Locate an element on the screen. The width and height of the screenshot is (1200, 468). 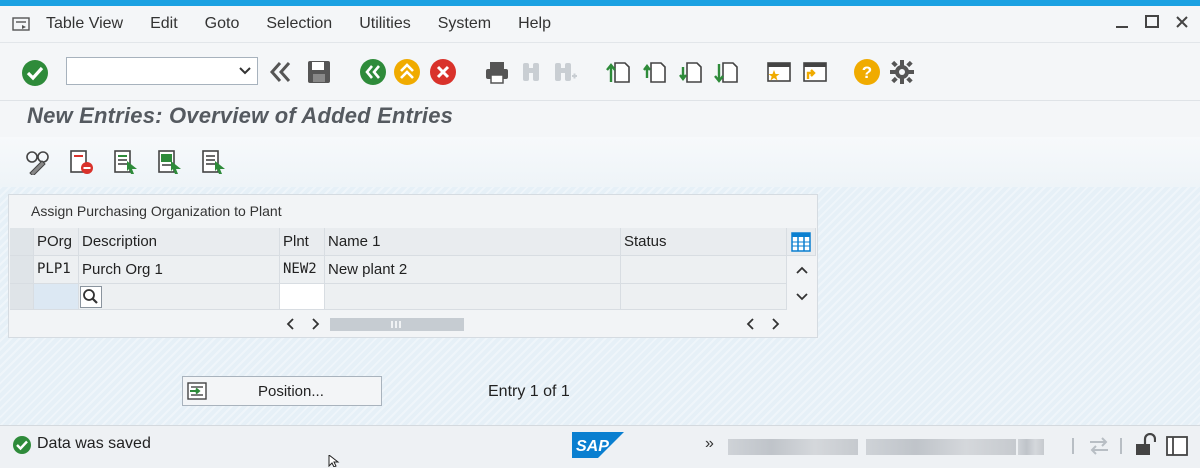
search-icon is located at coordinates (90, 296).